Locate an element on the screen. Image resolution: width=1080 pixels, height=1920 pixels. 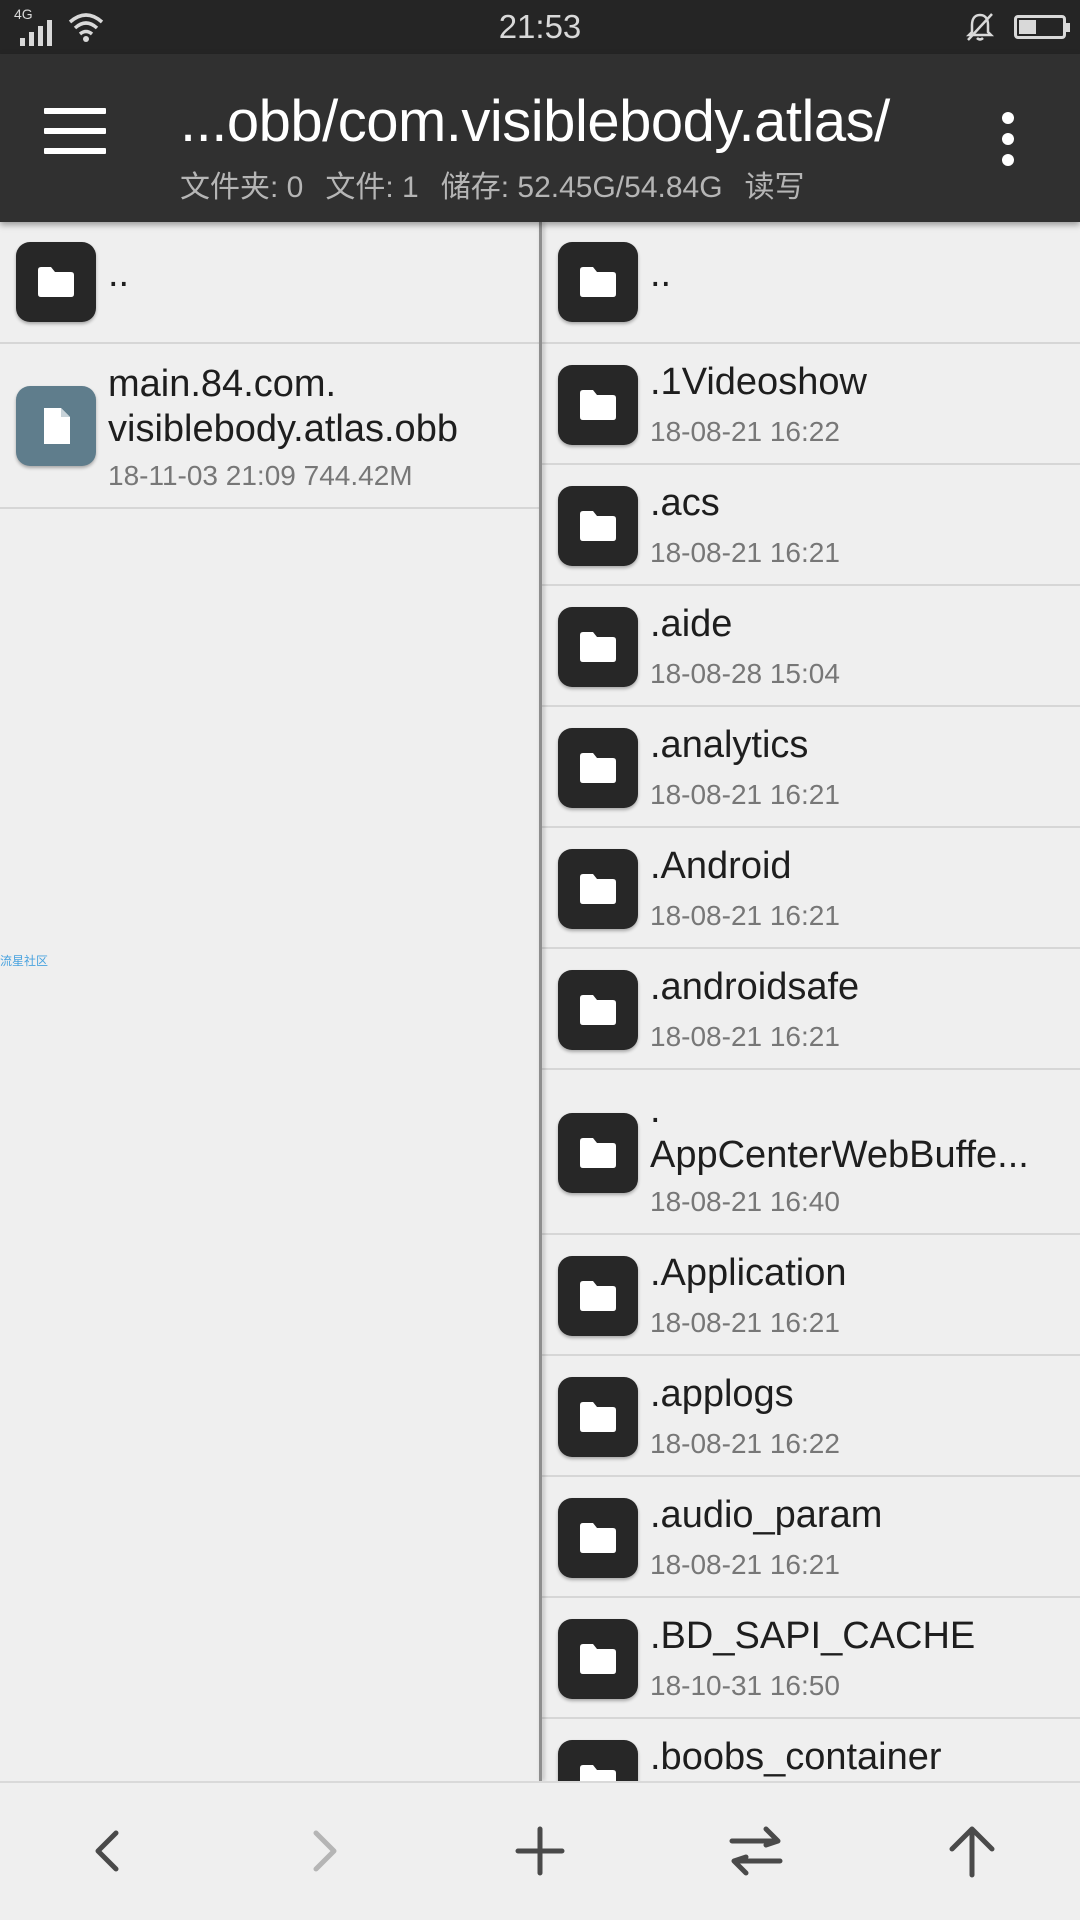
folder-name: .androidsafe is located at coordinates (755, 987).